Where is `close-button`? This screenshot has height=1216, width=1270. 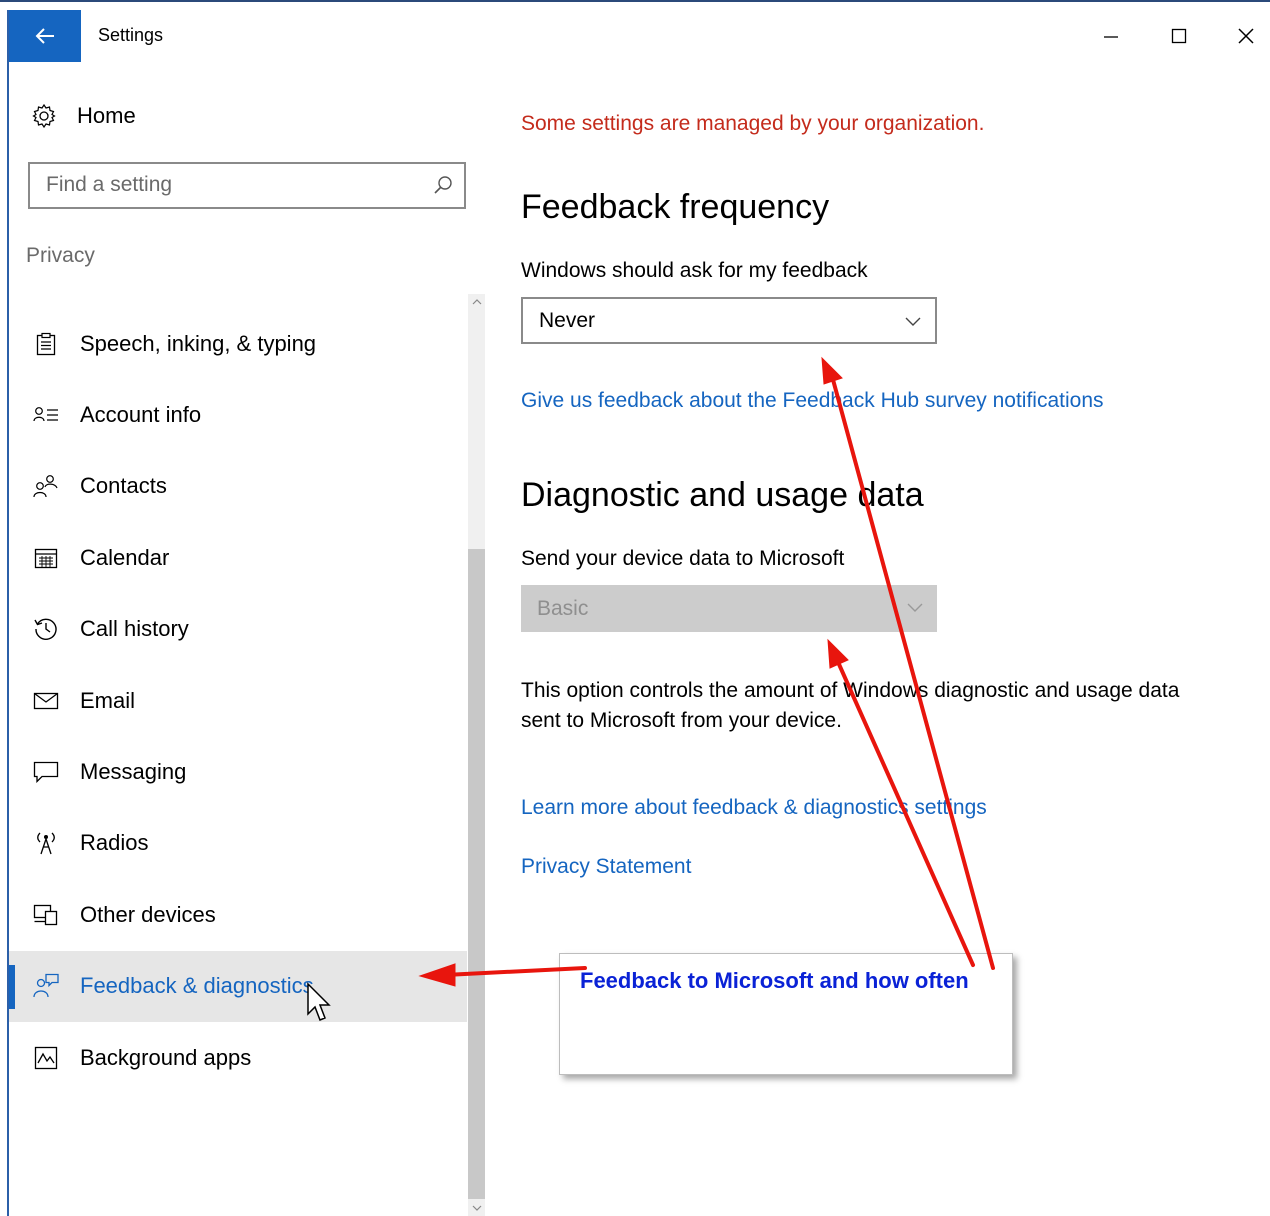
close-button is located at coordinates (1245, 36).